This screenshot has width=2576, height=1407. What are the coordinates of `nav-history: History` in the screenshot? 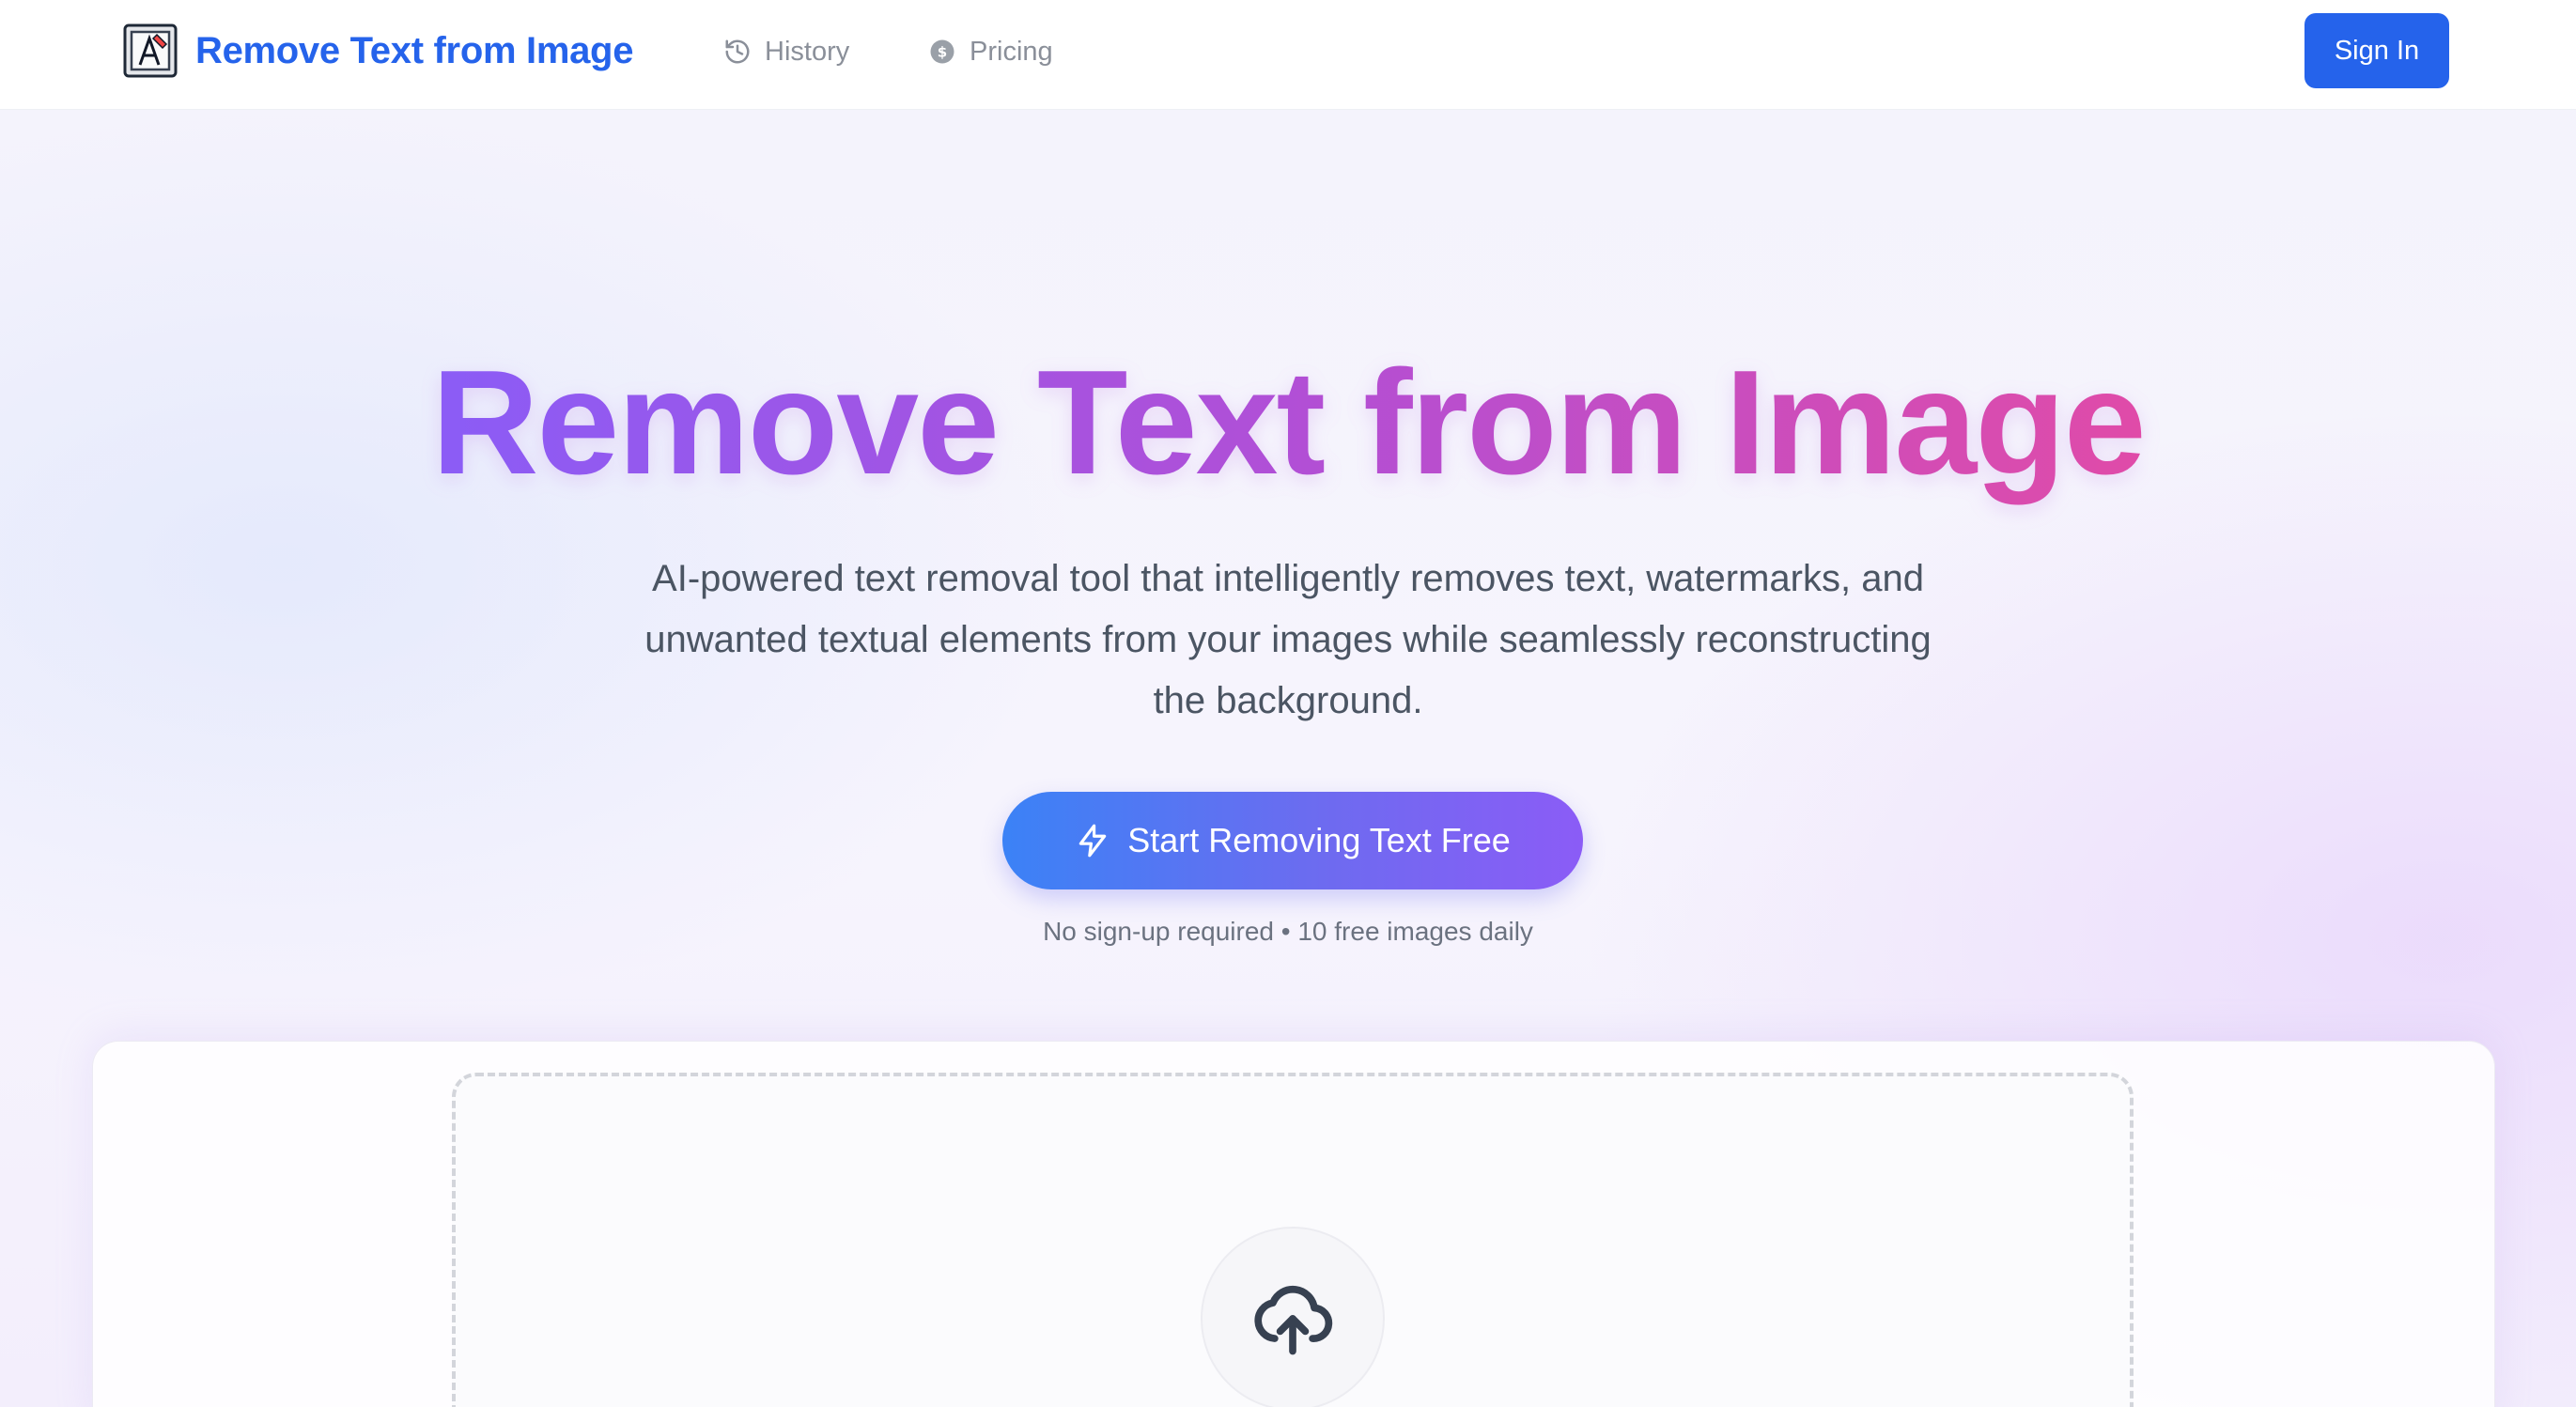 It's located at (786, 52).